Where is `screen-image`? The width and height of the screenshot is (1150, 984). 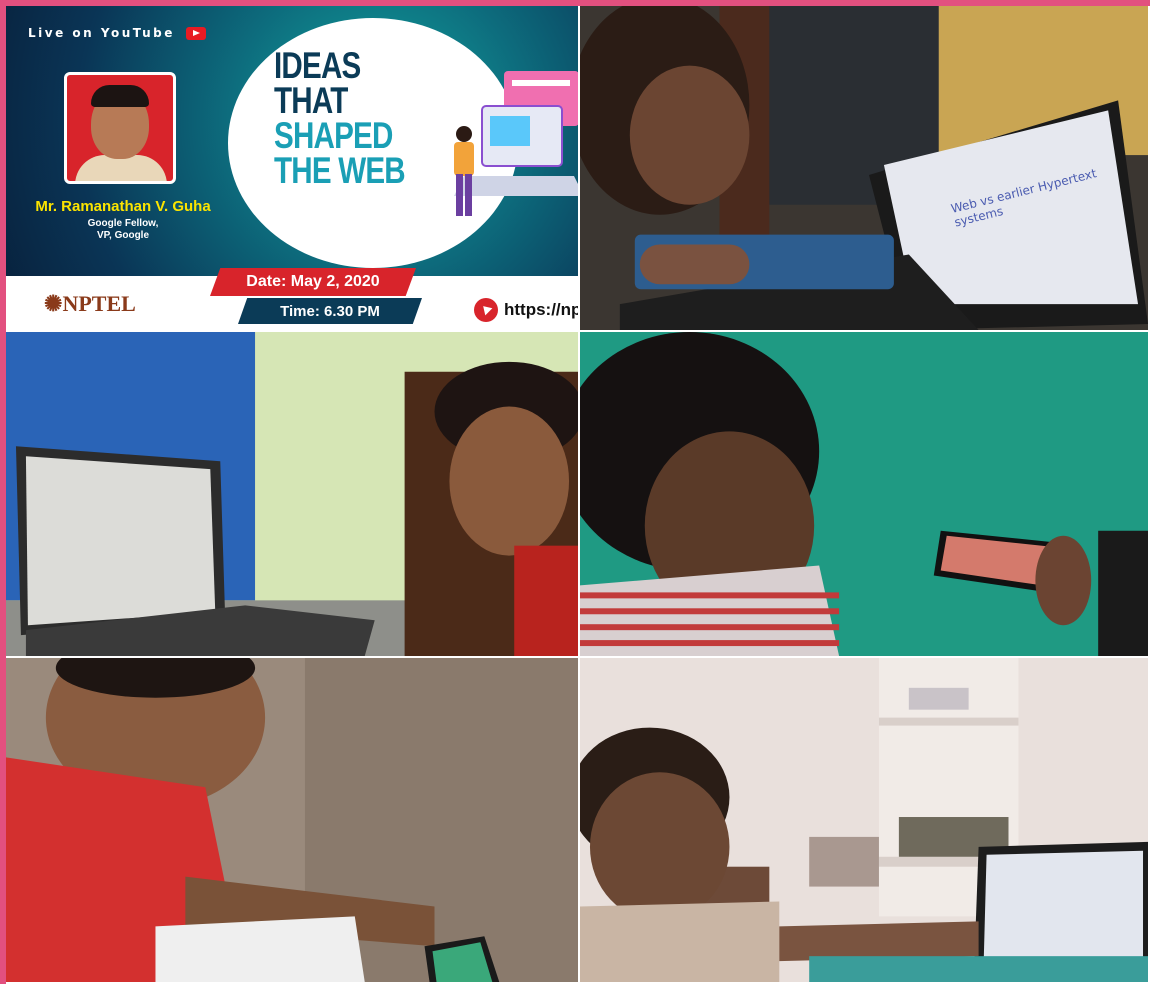 screen-image is located at coordinates (510, 131).